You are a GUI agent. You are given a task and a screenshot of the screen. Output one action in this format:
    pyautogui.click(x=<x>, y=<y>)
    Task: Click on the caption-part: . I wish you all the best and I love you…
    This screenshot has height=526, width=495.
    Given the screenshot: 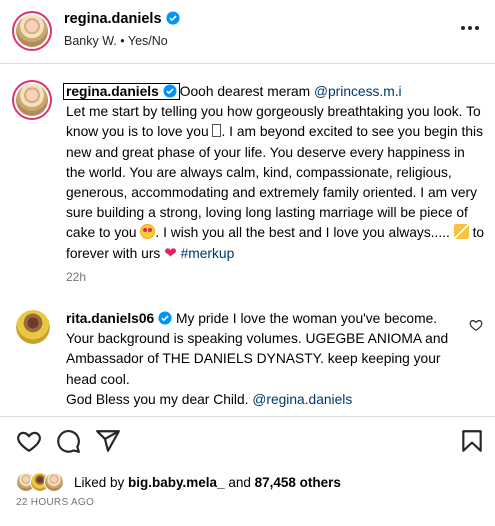 What is the action you would take?
    pyautogui.click(x=302, y=233)
    